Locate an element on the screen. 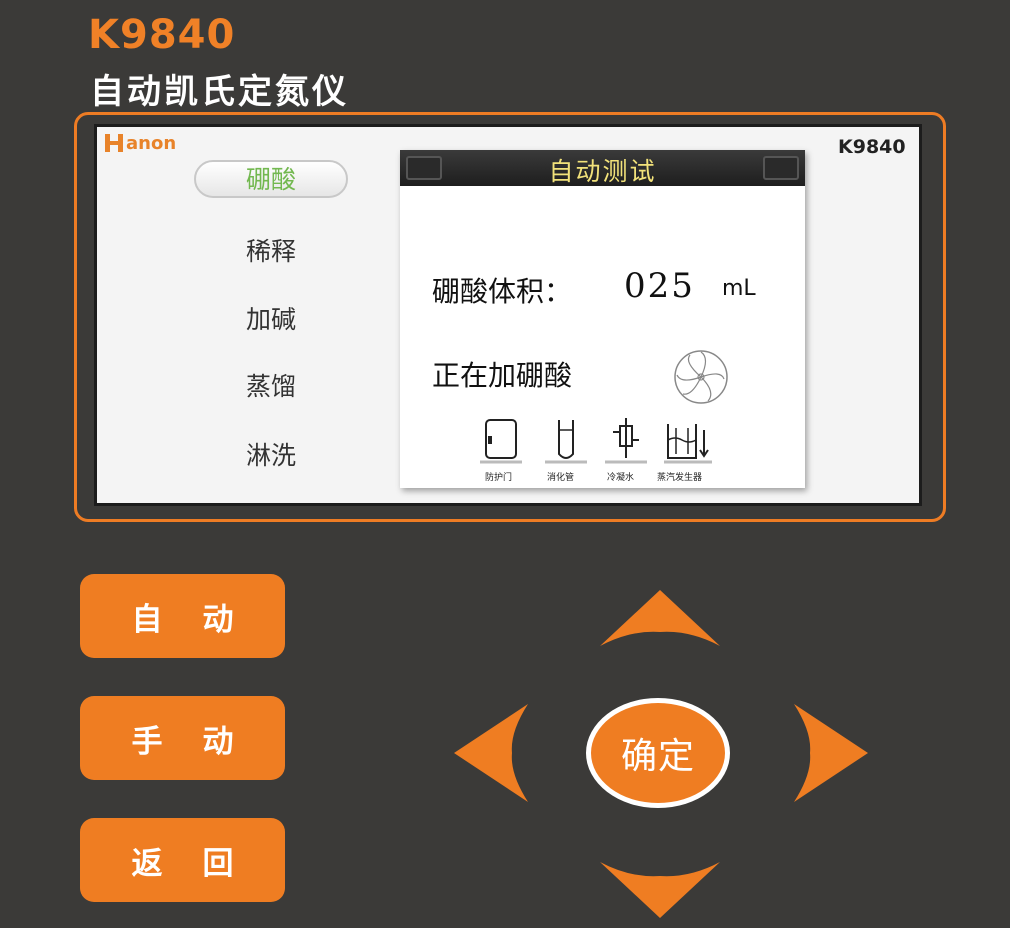 The height and width of the screenshot is (928, 1010). door-icon is located at coordinates (501, 441).